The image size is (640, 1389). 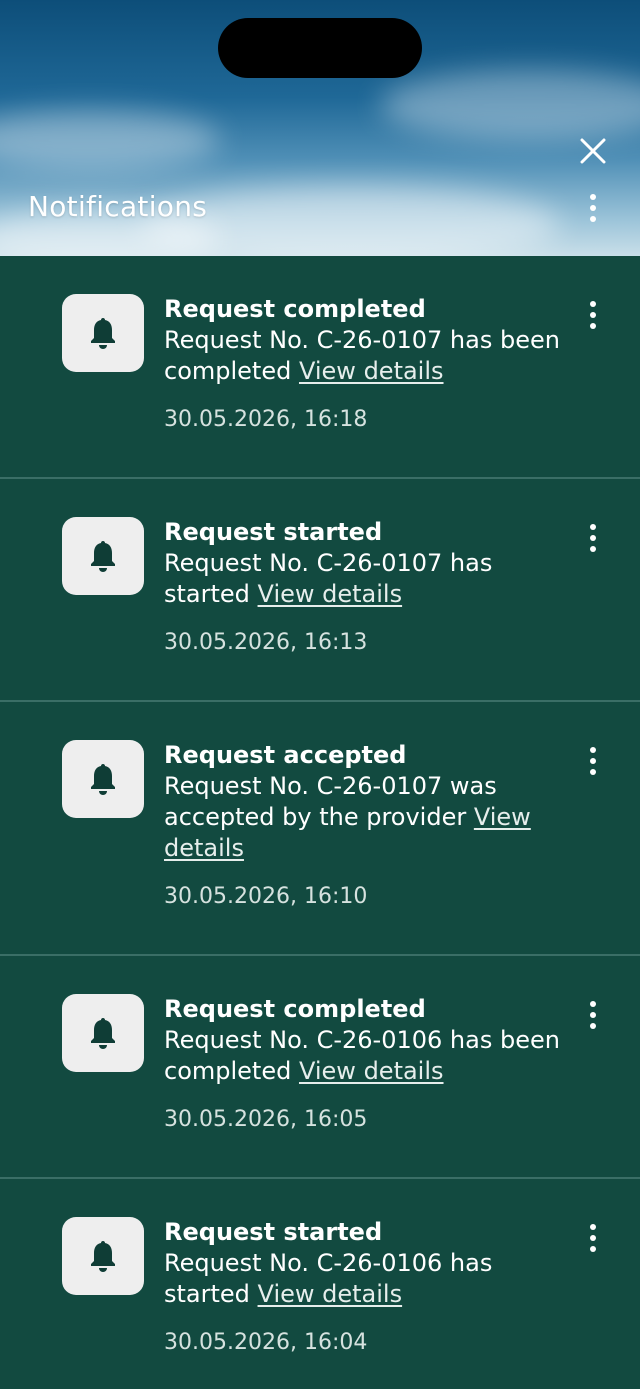 I want to click on header-more-button, so click(x=593, y=208).